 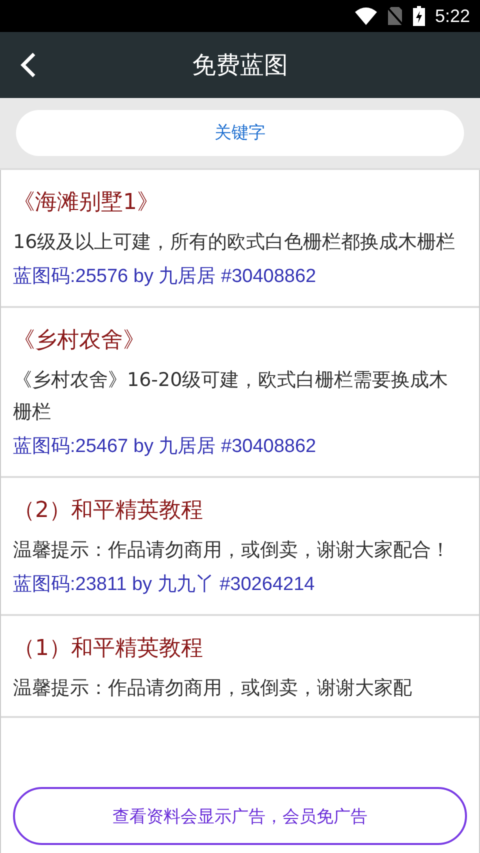 What do you see at coordinates (28, 65) in the screenshot?
I see `back-icon` at bounding box center [28, 65].